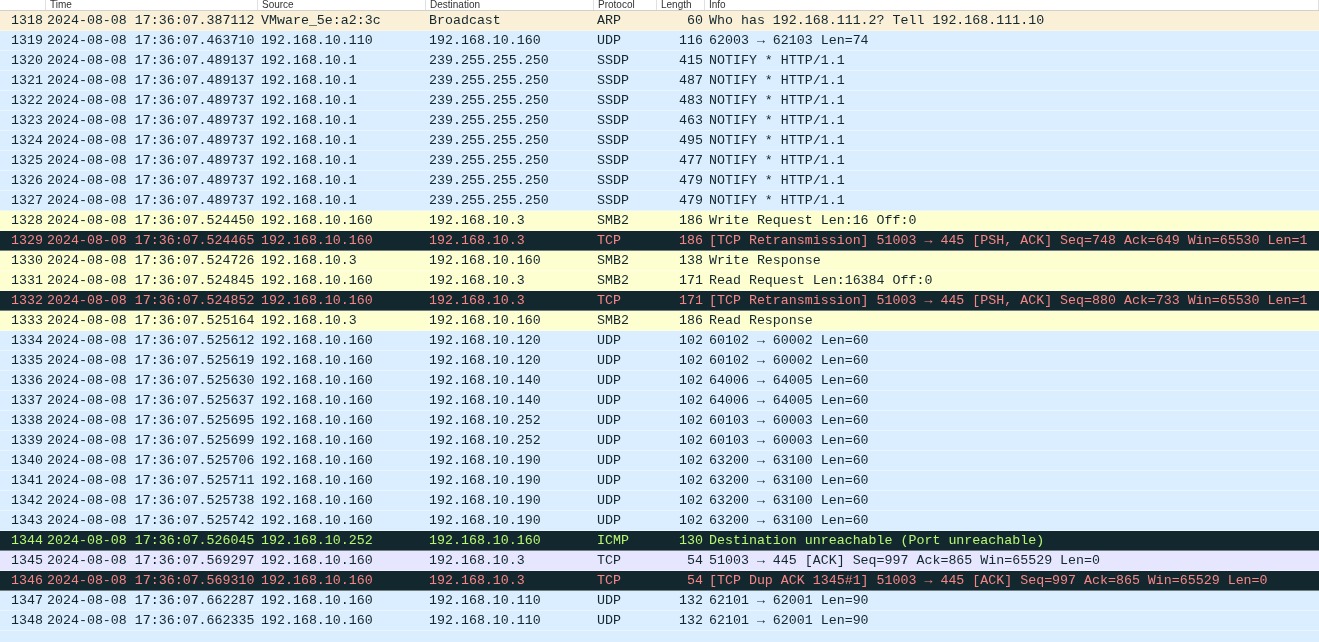 The width and height of the screenshot is (1319, 642). What do you see at coordinates (151, 260) in the screenshot?
I see `table-cell-text: 2024-08-08 17:36:07.524726` at bounding box center [151, 260].